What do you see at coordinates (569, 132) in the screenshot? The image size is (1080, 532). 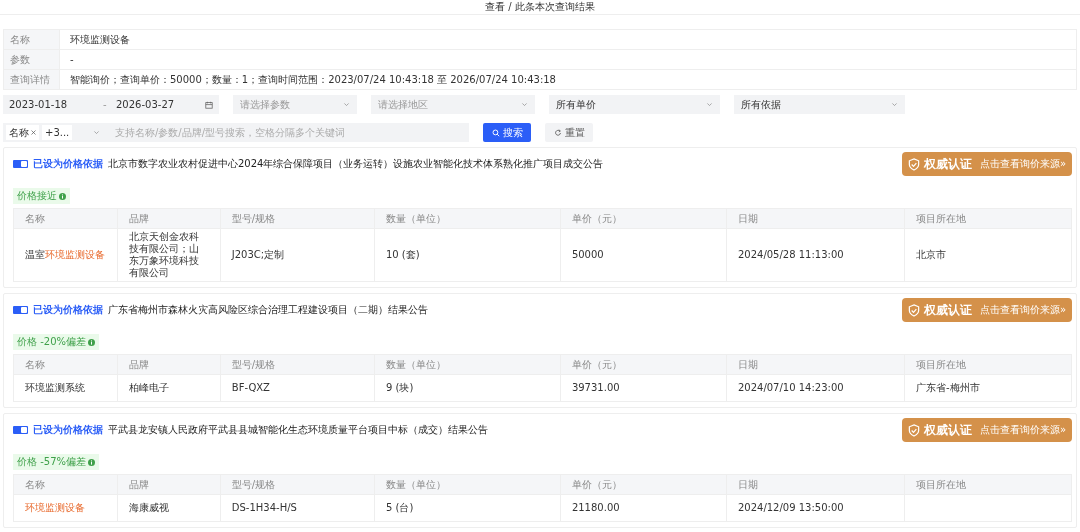 I see `reset-button: 重置` at bounding box center [569, 132].